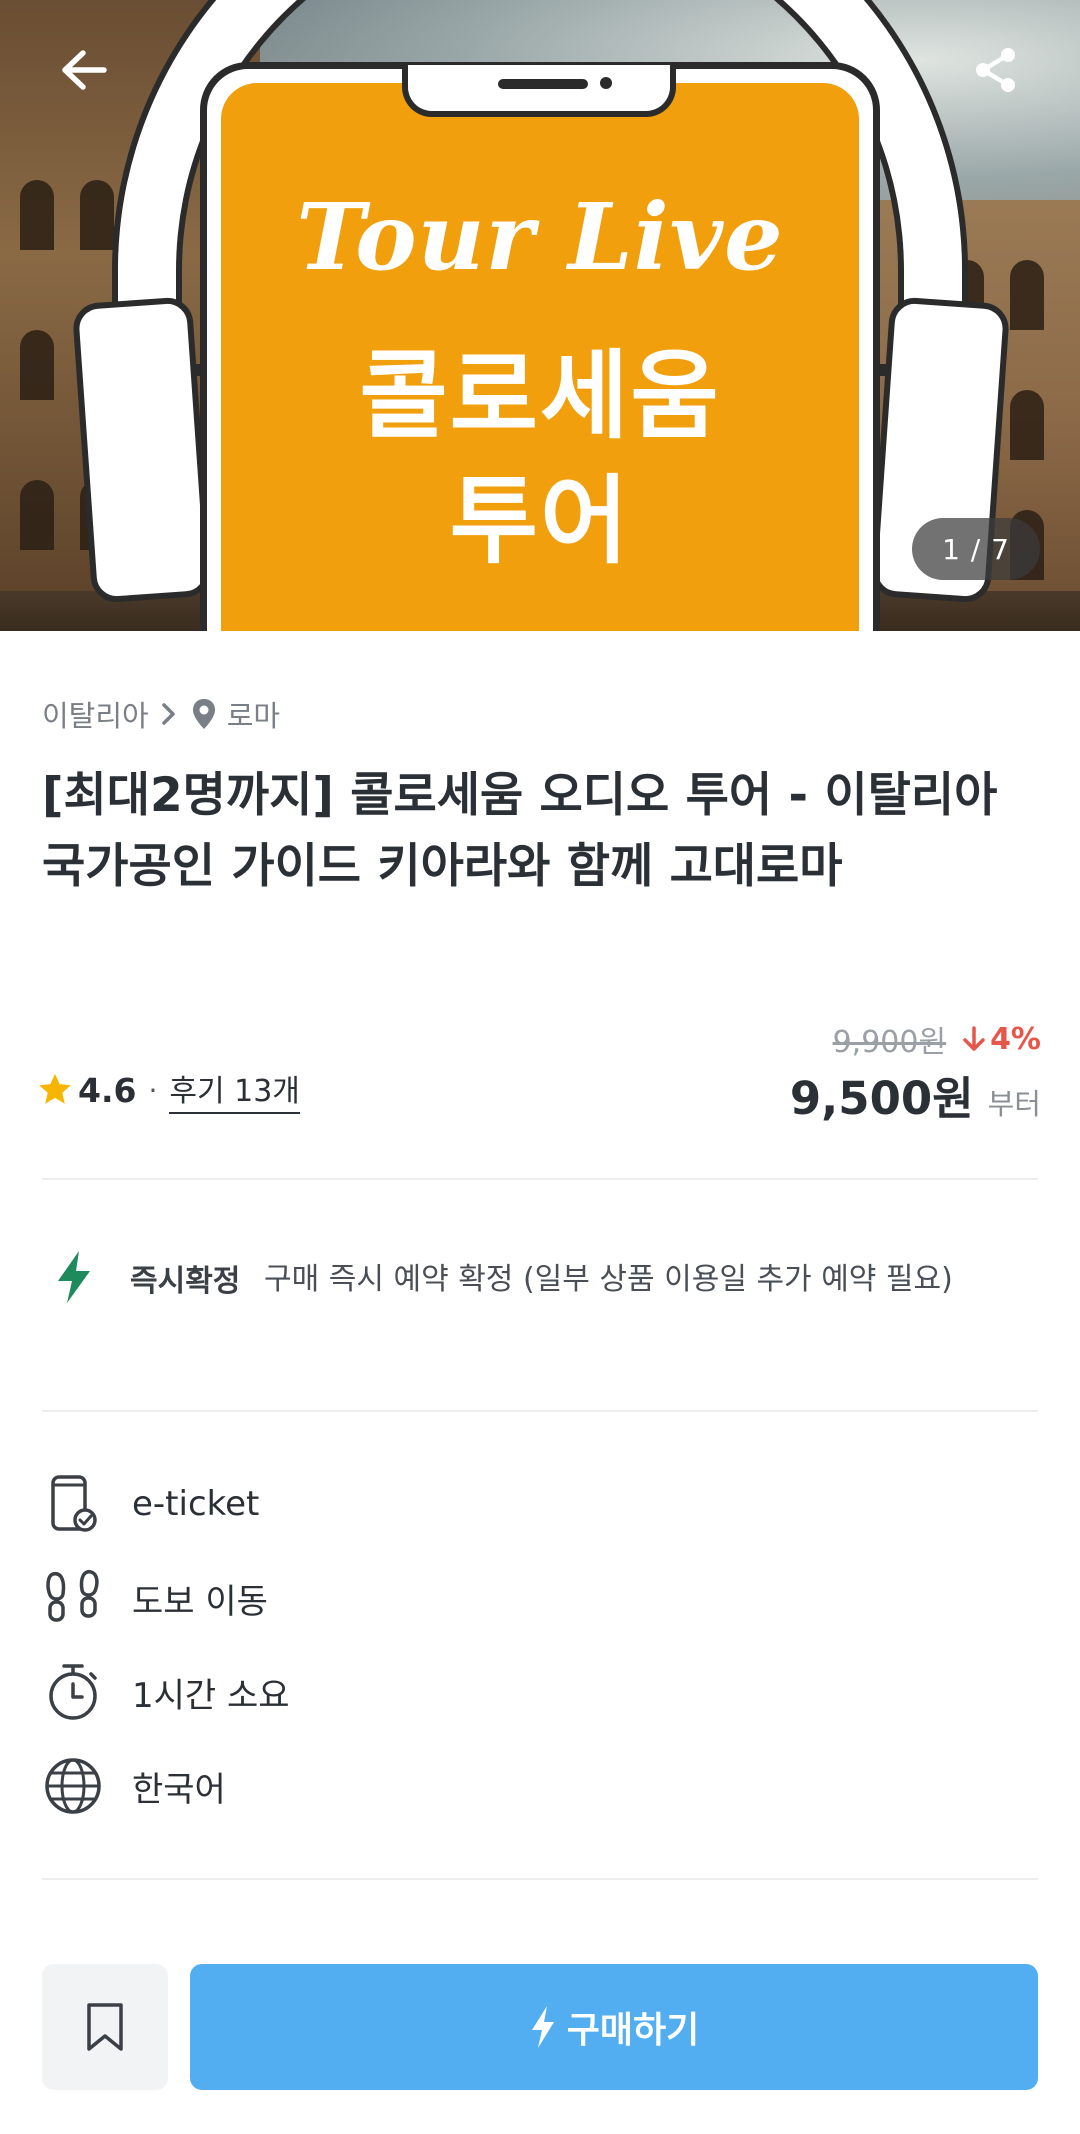 This screenshot has height=2134, width=1080. I want to click on back-button, so click(84, 70).